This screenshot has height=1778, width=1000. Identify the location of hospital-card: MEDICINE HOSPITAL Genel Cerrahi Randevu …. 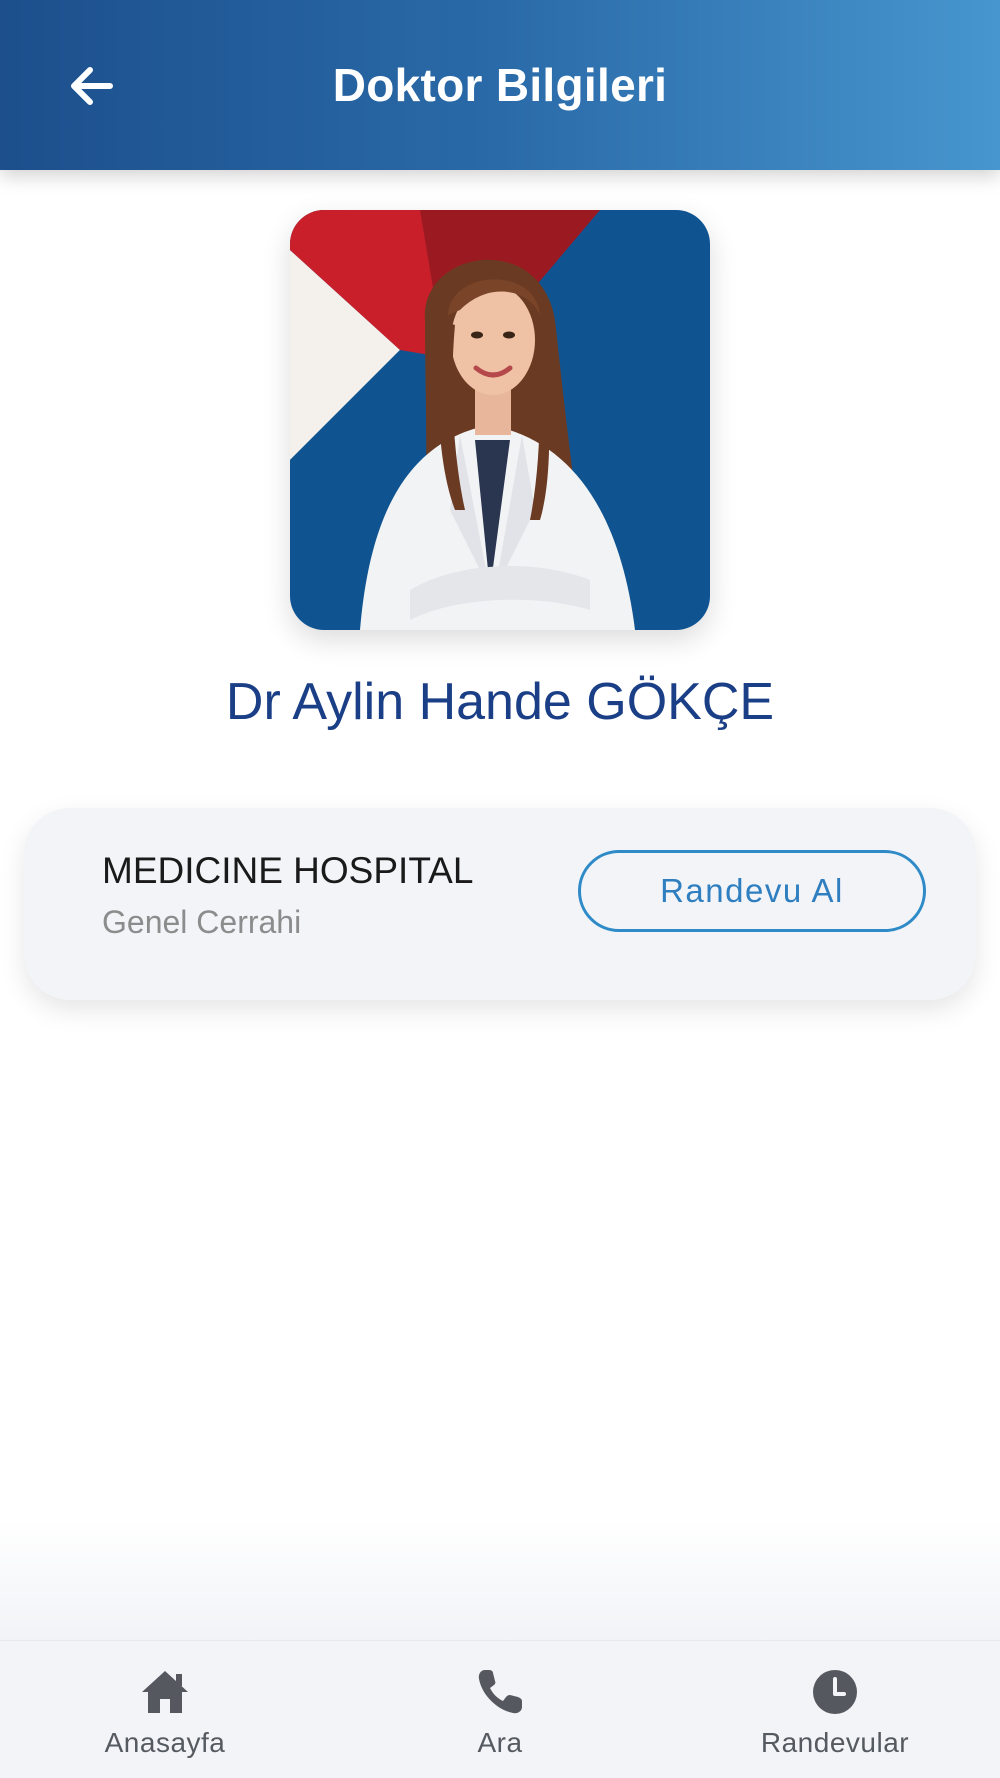
(500, 904).